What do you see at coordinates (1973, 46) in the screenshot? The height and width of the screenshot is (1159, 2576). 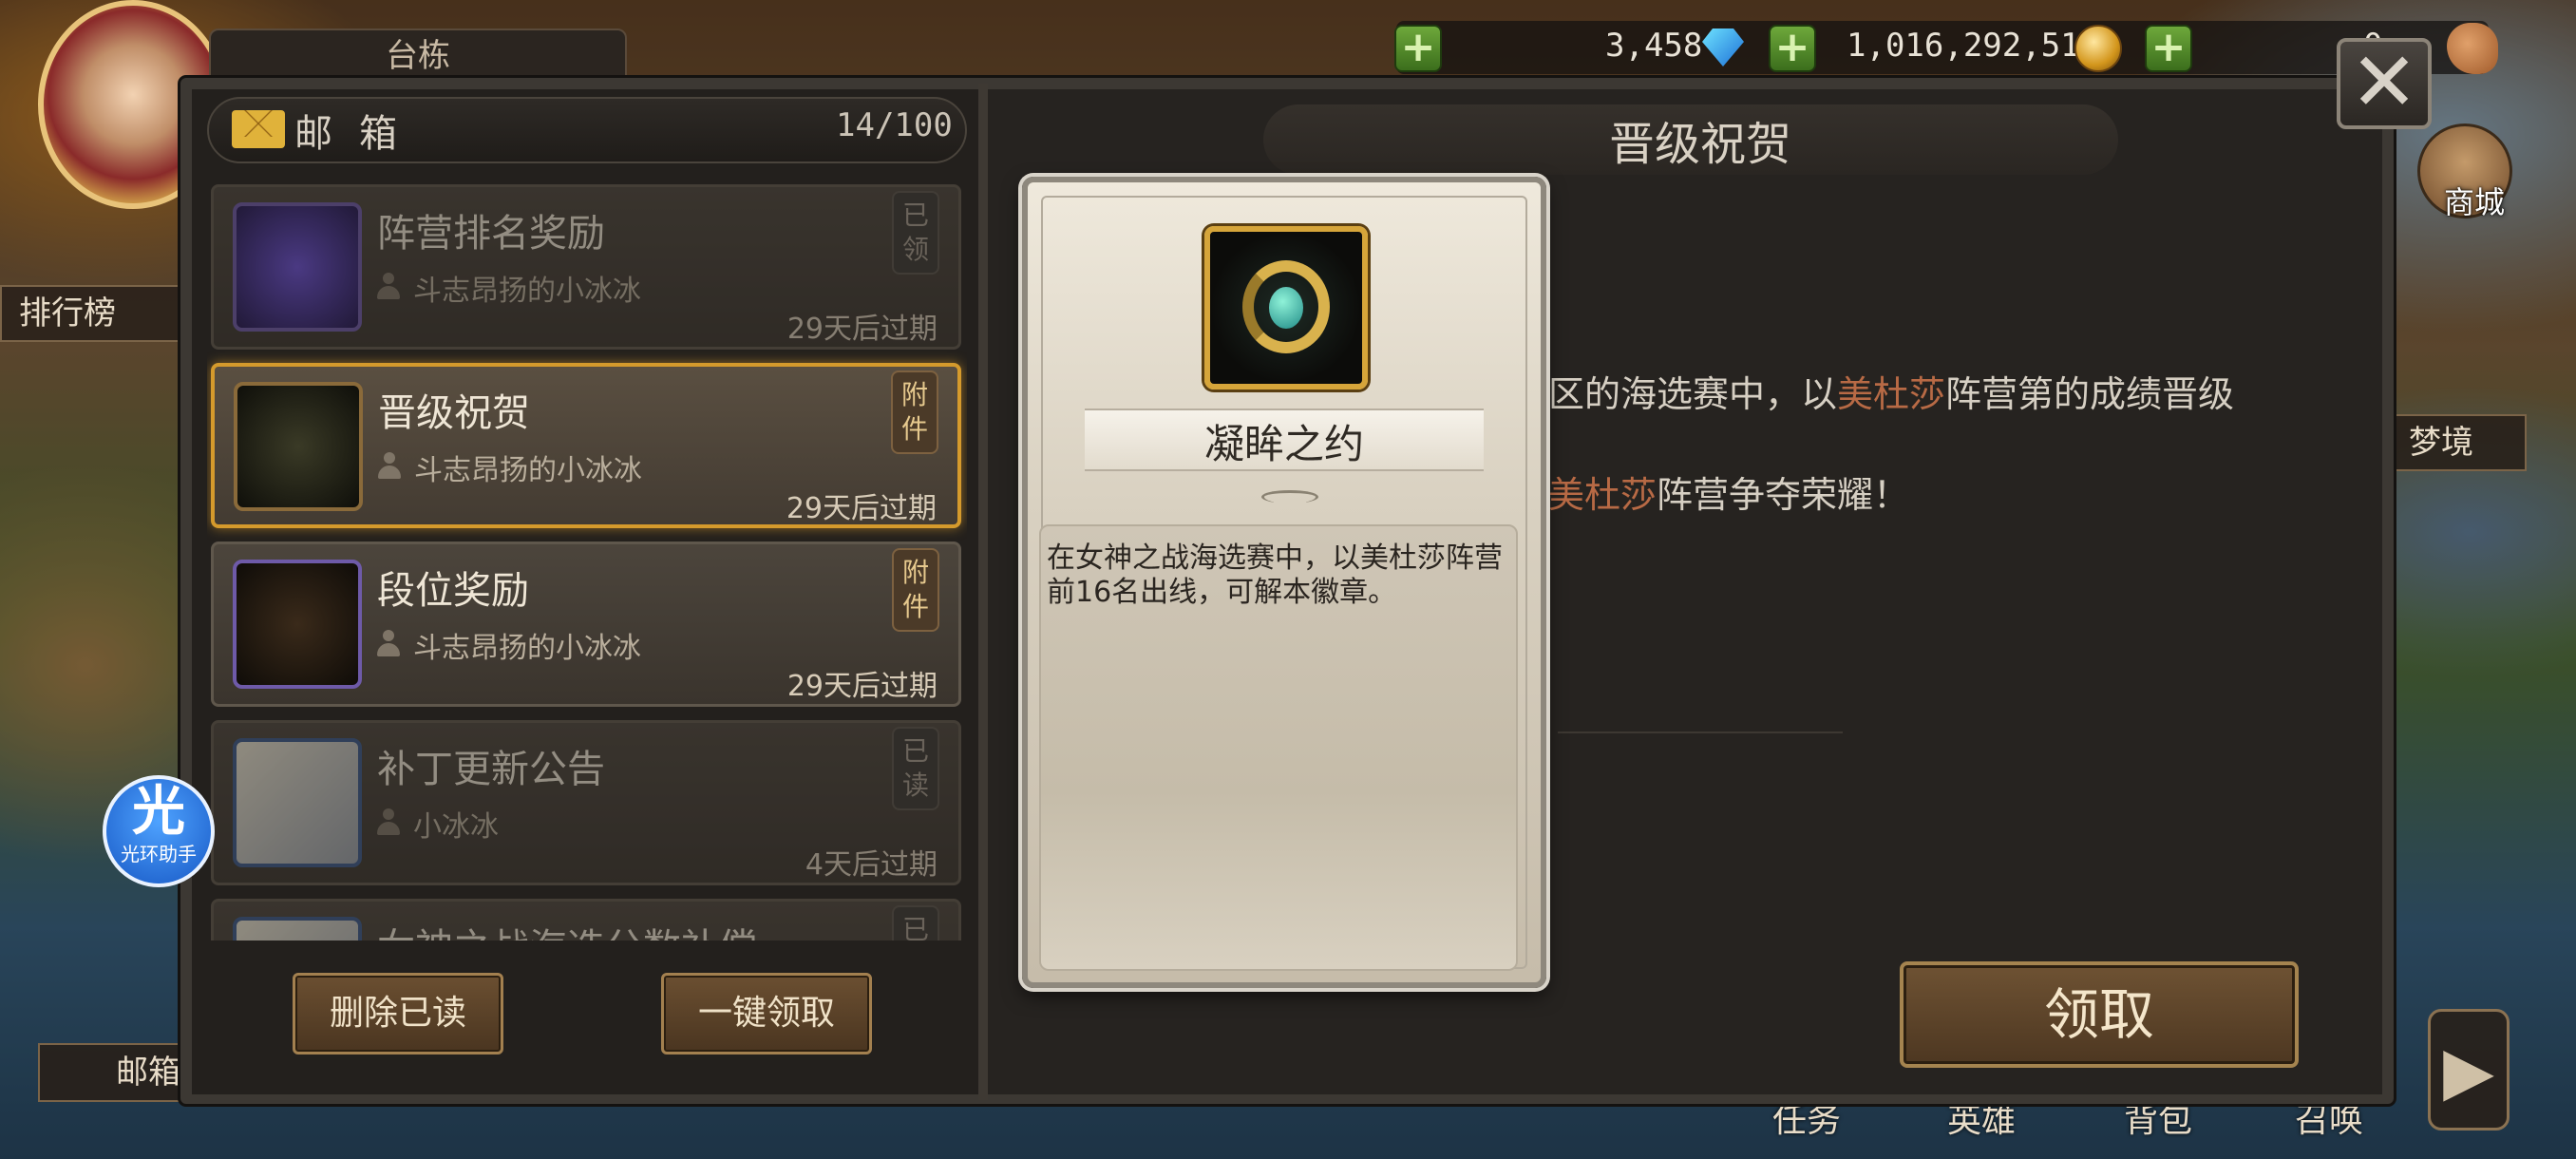 I see `gold-count: 1,016,292,511` at bounding box center [1973, 46].